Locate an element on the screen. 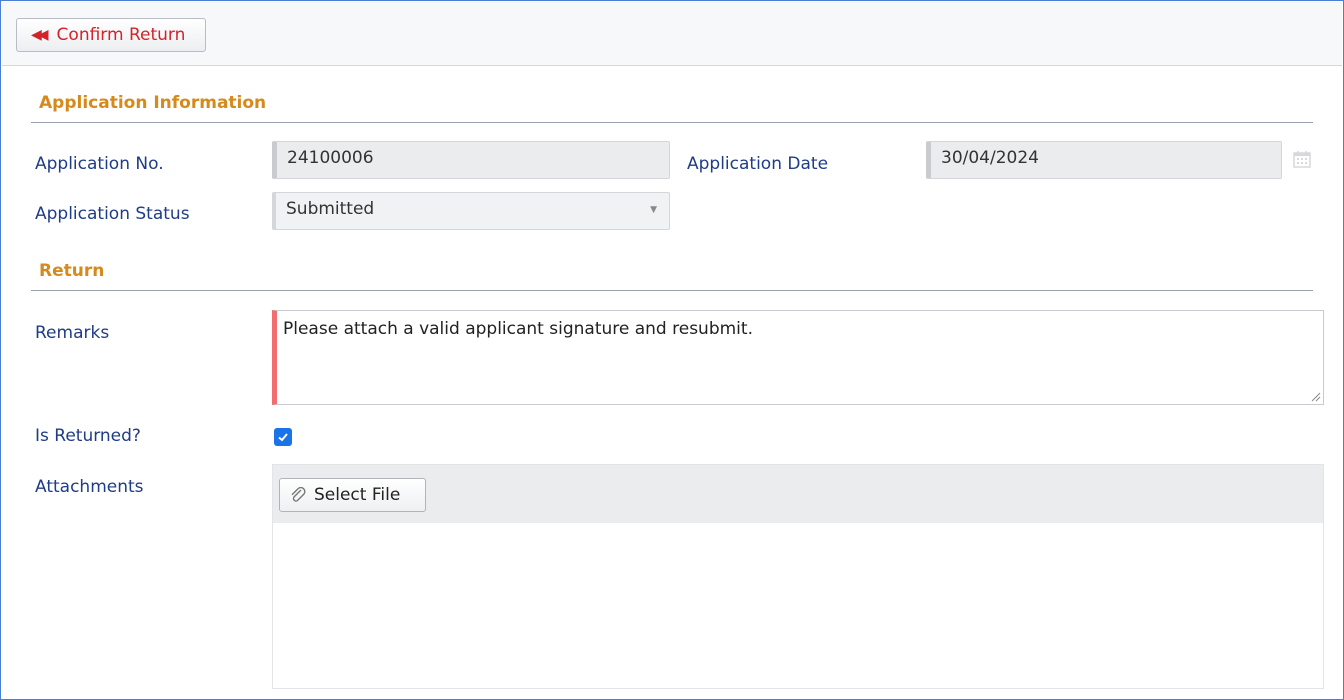 This screenshot has width=1344, height=700. select-file-label: Select File is located at coordinates (357, 495).